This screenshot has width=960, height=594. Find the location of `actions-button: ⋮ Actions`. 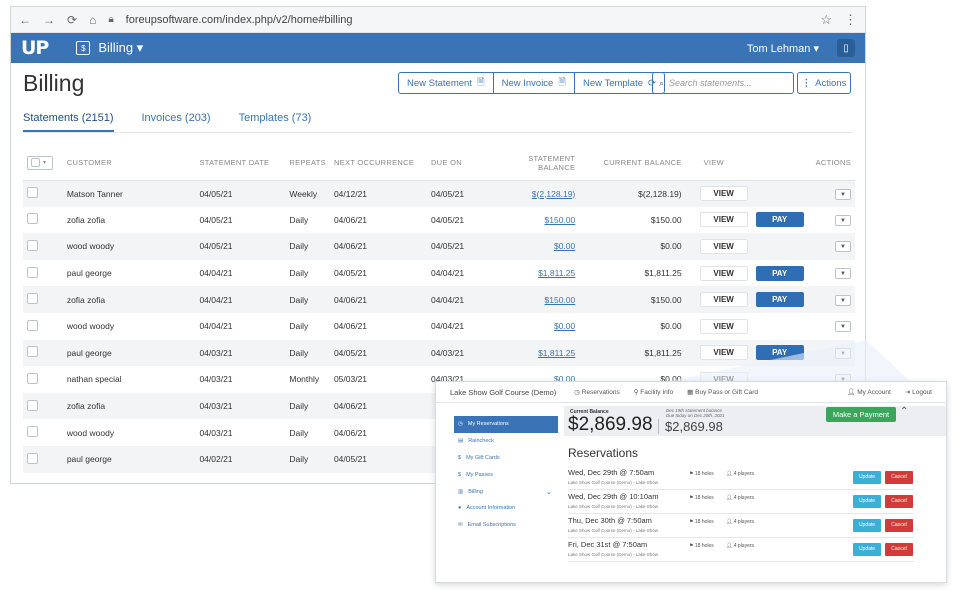

actions-button: ⋮ Actions is located at coordinates (824, 83).